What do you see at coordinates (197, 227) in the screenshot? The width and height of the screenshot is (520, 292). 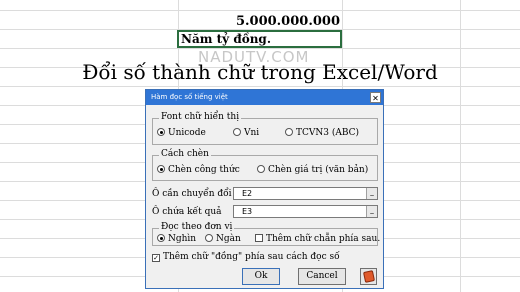 I see `unit-group-label: Đọc theo đơn vị` at bounding box center [197, 227].